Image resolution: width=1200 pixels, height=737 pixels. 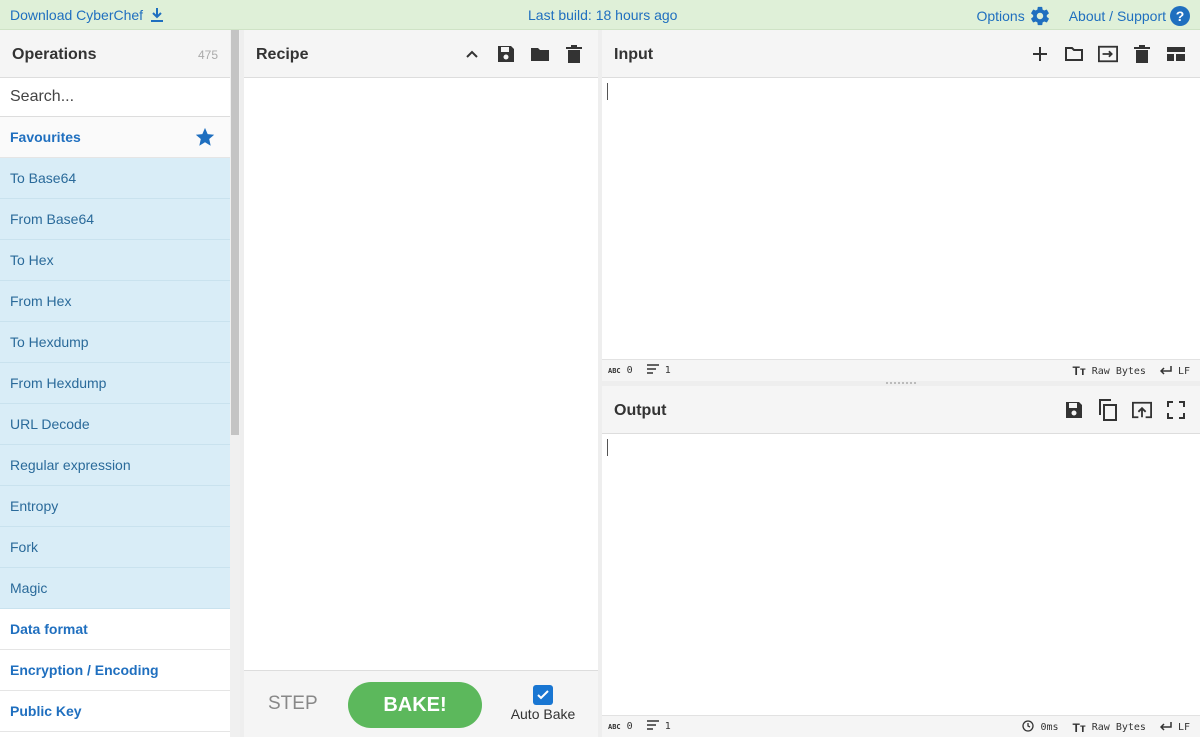 I want to click on category-encryption-encoding: Encryption / Encoding, so click(x=115, y=670).